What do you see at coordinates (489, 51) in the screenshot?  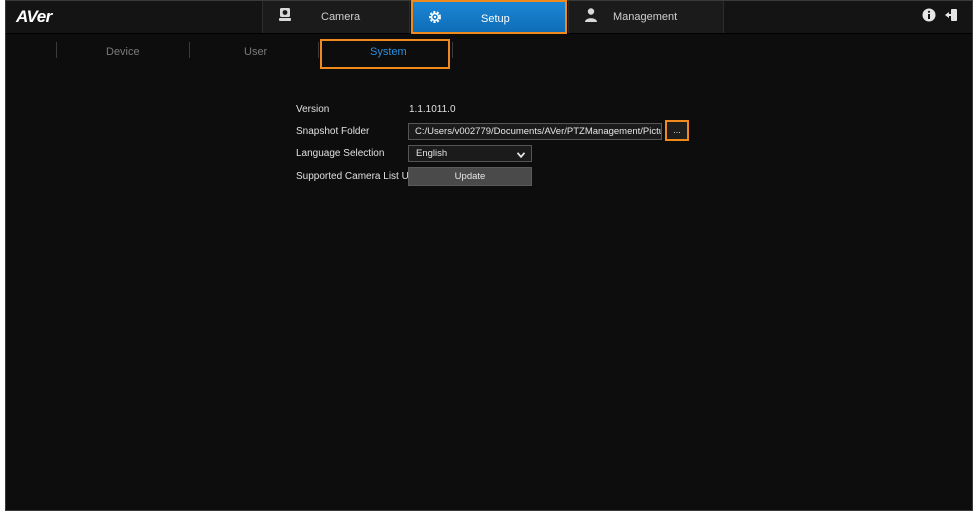 I see `sub-navigation: Device User System` at bounding box center [489, 51].